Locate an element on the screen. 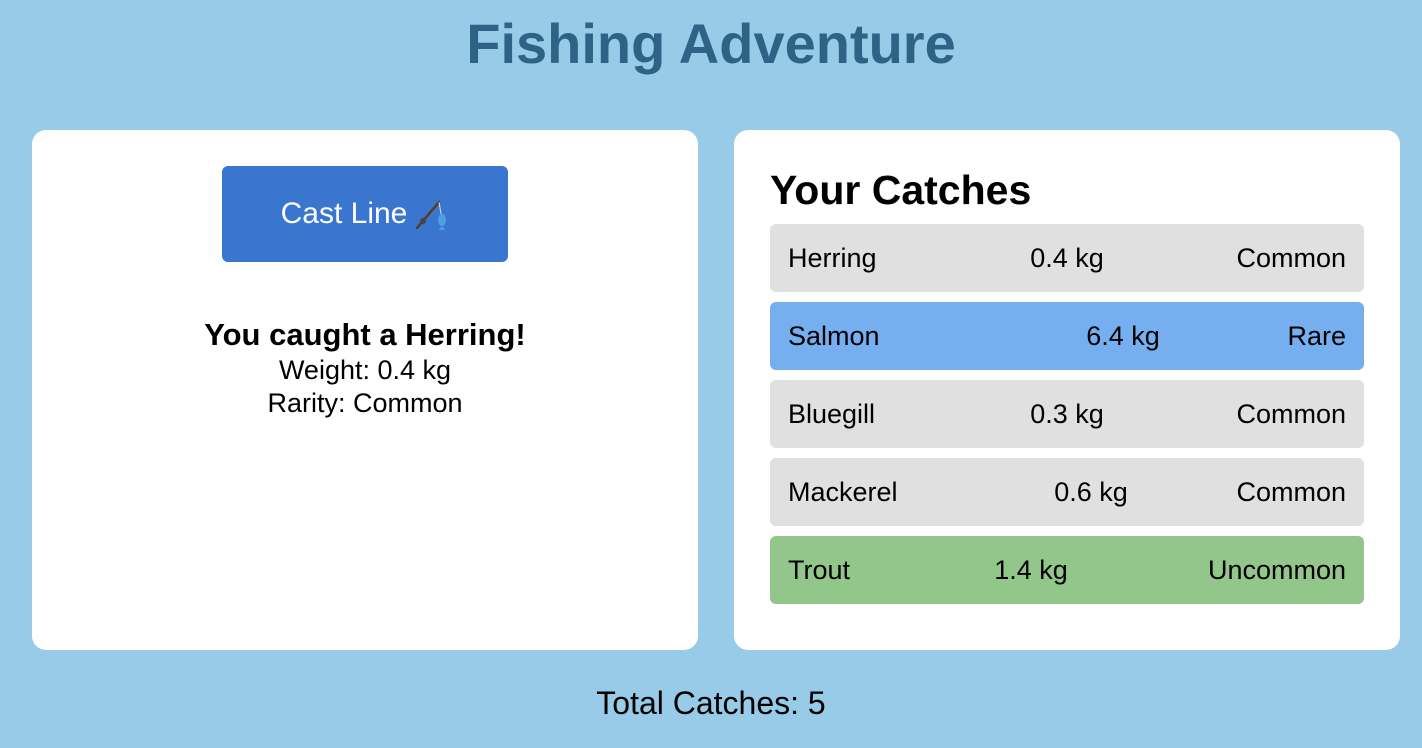 The image size is (1422, 748). catch-rarity: Uncommon is located at coordinates (1276, 570).